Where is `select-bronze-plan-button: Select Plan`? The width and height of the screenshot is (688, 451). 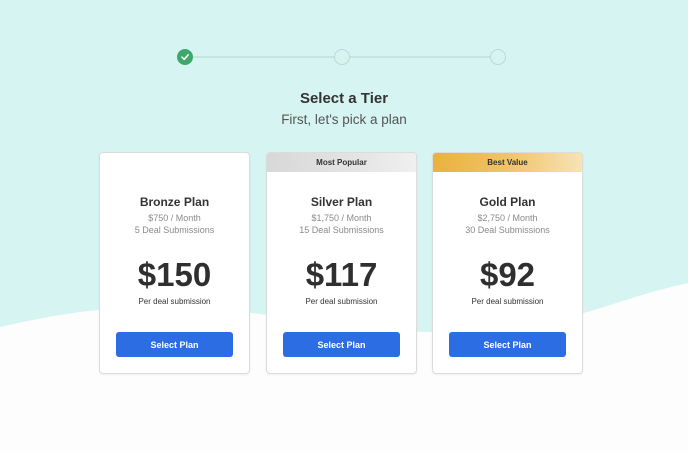
select-bronze-plan-button: Select Plan is located at coordinates (174, 344).